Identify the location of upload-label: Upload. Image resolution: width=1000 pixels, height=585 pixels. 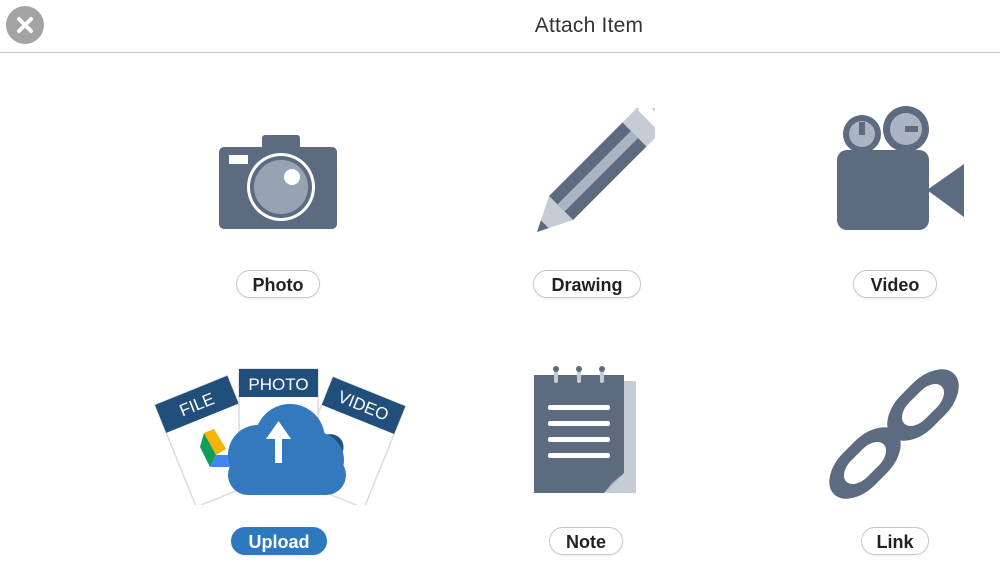
(279, 541).